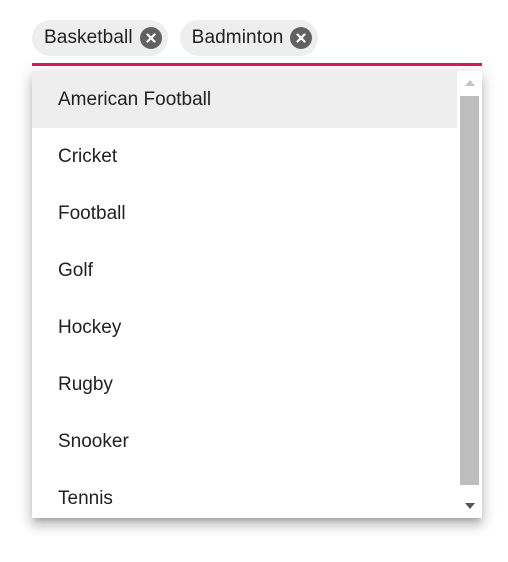  What do you see at coordinates (469, 506) in the screenshot?
I see `arrow-down-icon` at bounding box center [469, 506].